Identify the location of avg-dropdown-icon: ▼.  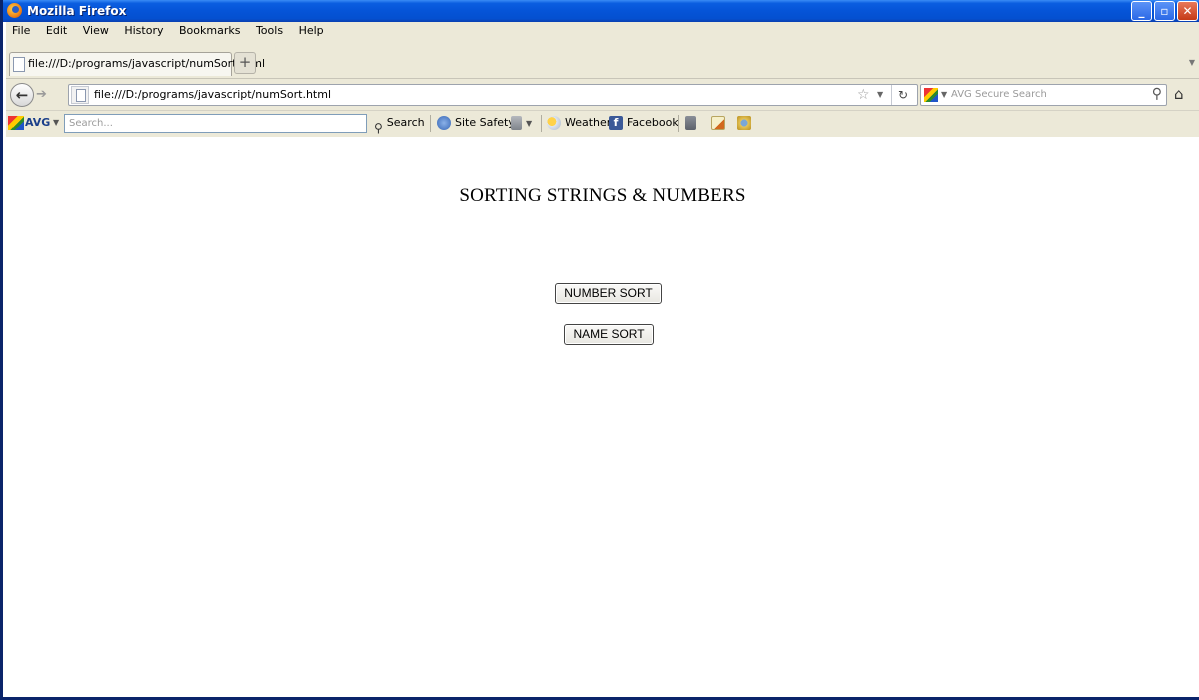
(56, 123).